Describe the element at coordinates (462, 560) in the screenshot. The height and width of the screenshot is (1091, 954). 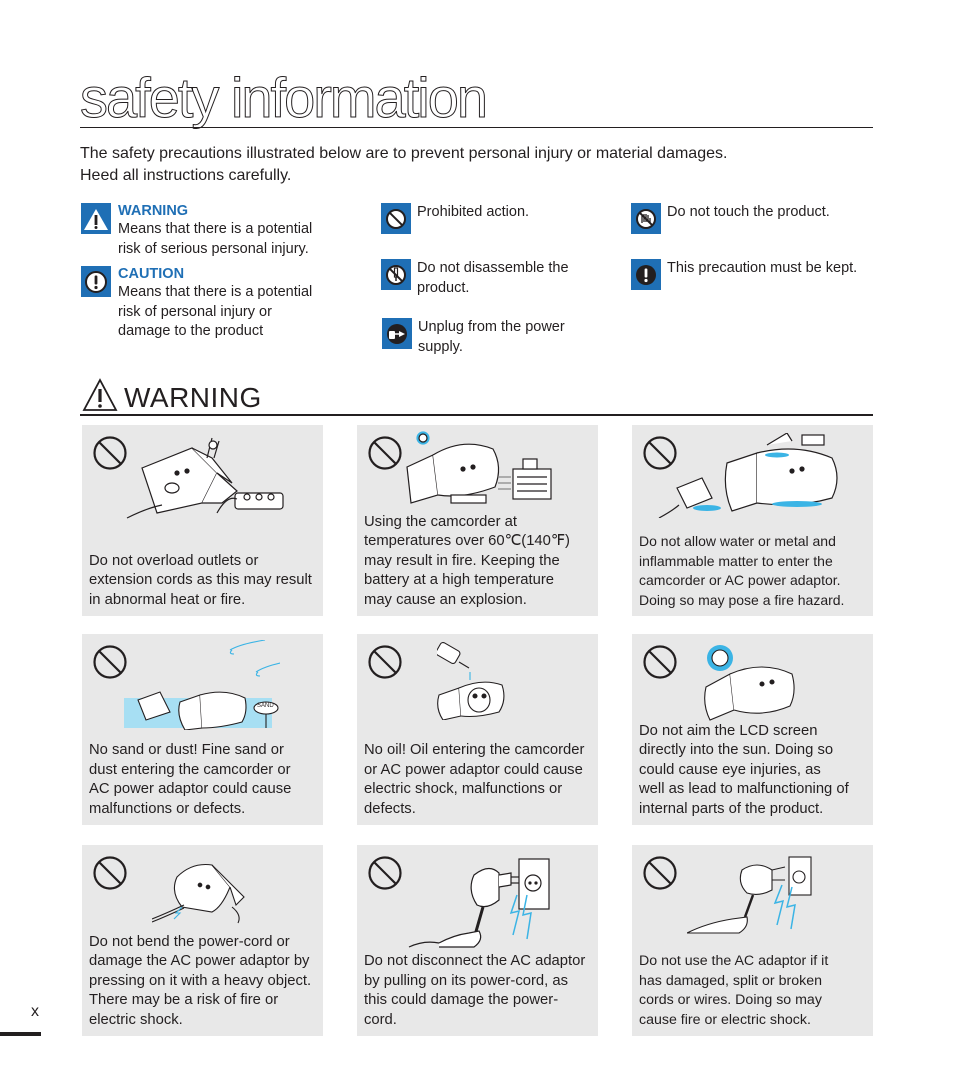
I see `desc-line: may result in fire. Keeping the` at that location.